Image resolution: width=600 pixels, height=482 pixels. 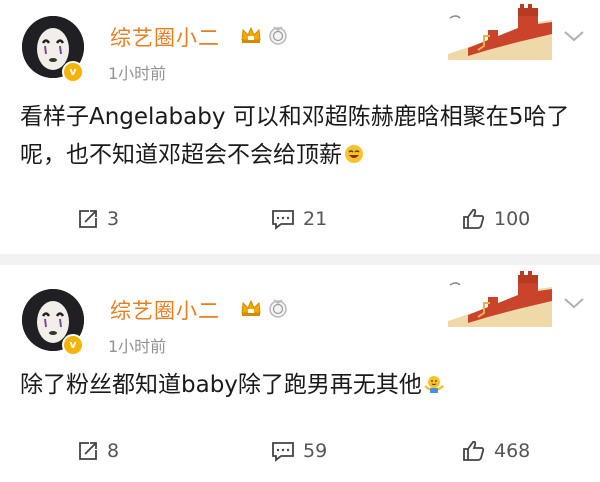 What do you see at coordinates (98, 219) in the screenshot?
I see `repost-button: 3` at bounding box center [98, 219].